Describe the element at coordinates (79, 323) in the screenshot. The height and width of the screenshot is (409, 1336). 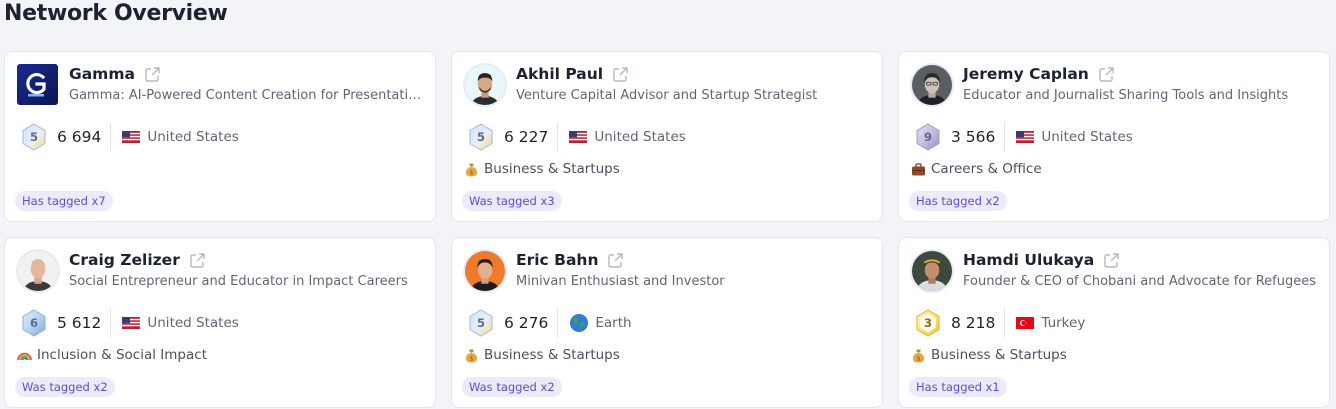
I see `follower-count: 5 612` at that location.